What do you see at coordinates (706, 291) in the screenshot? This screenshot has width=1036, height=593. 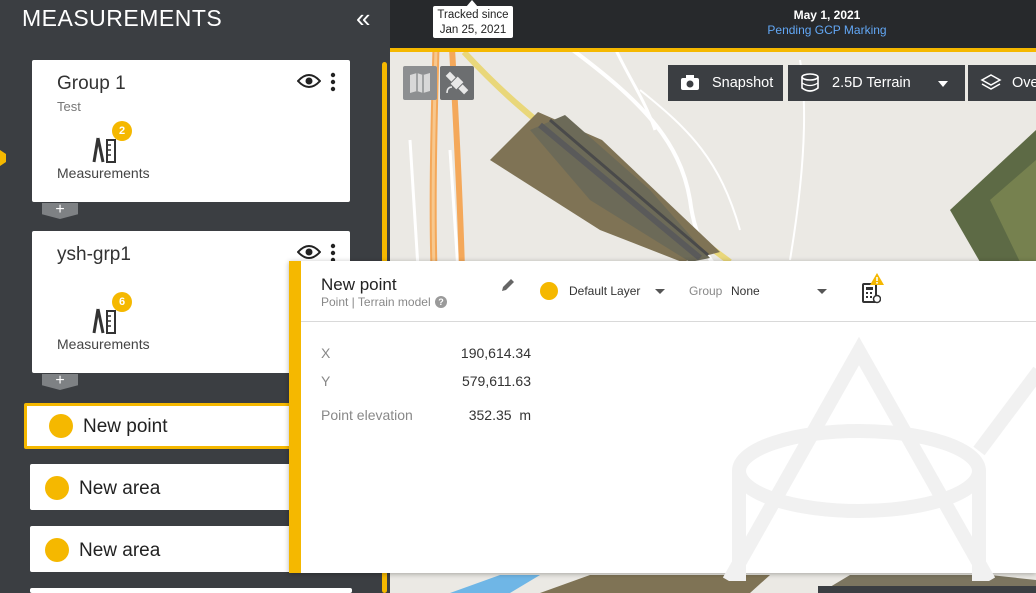 I see `group-field-label: Group` at bounding box center [706, 291].